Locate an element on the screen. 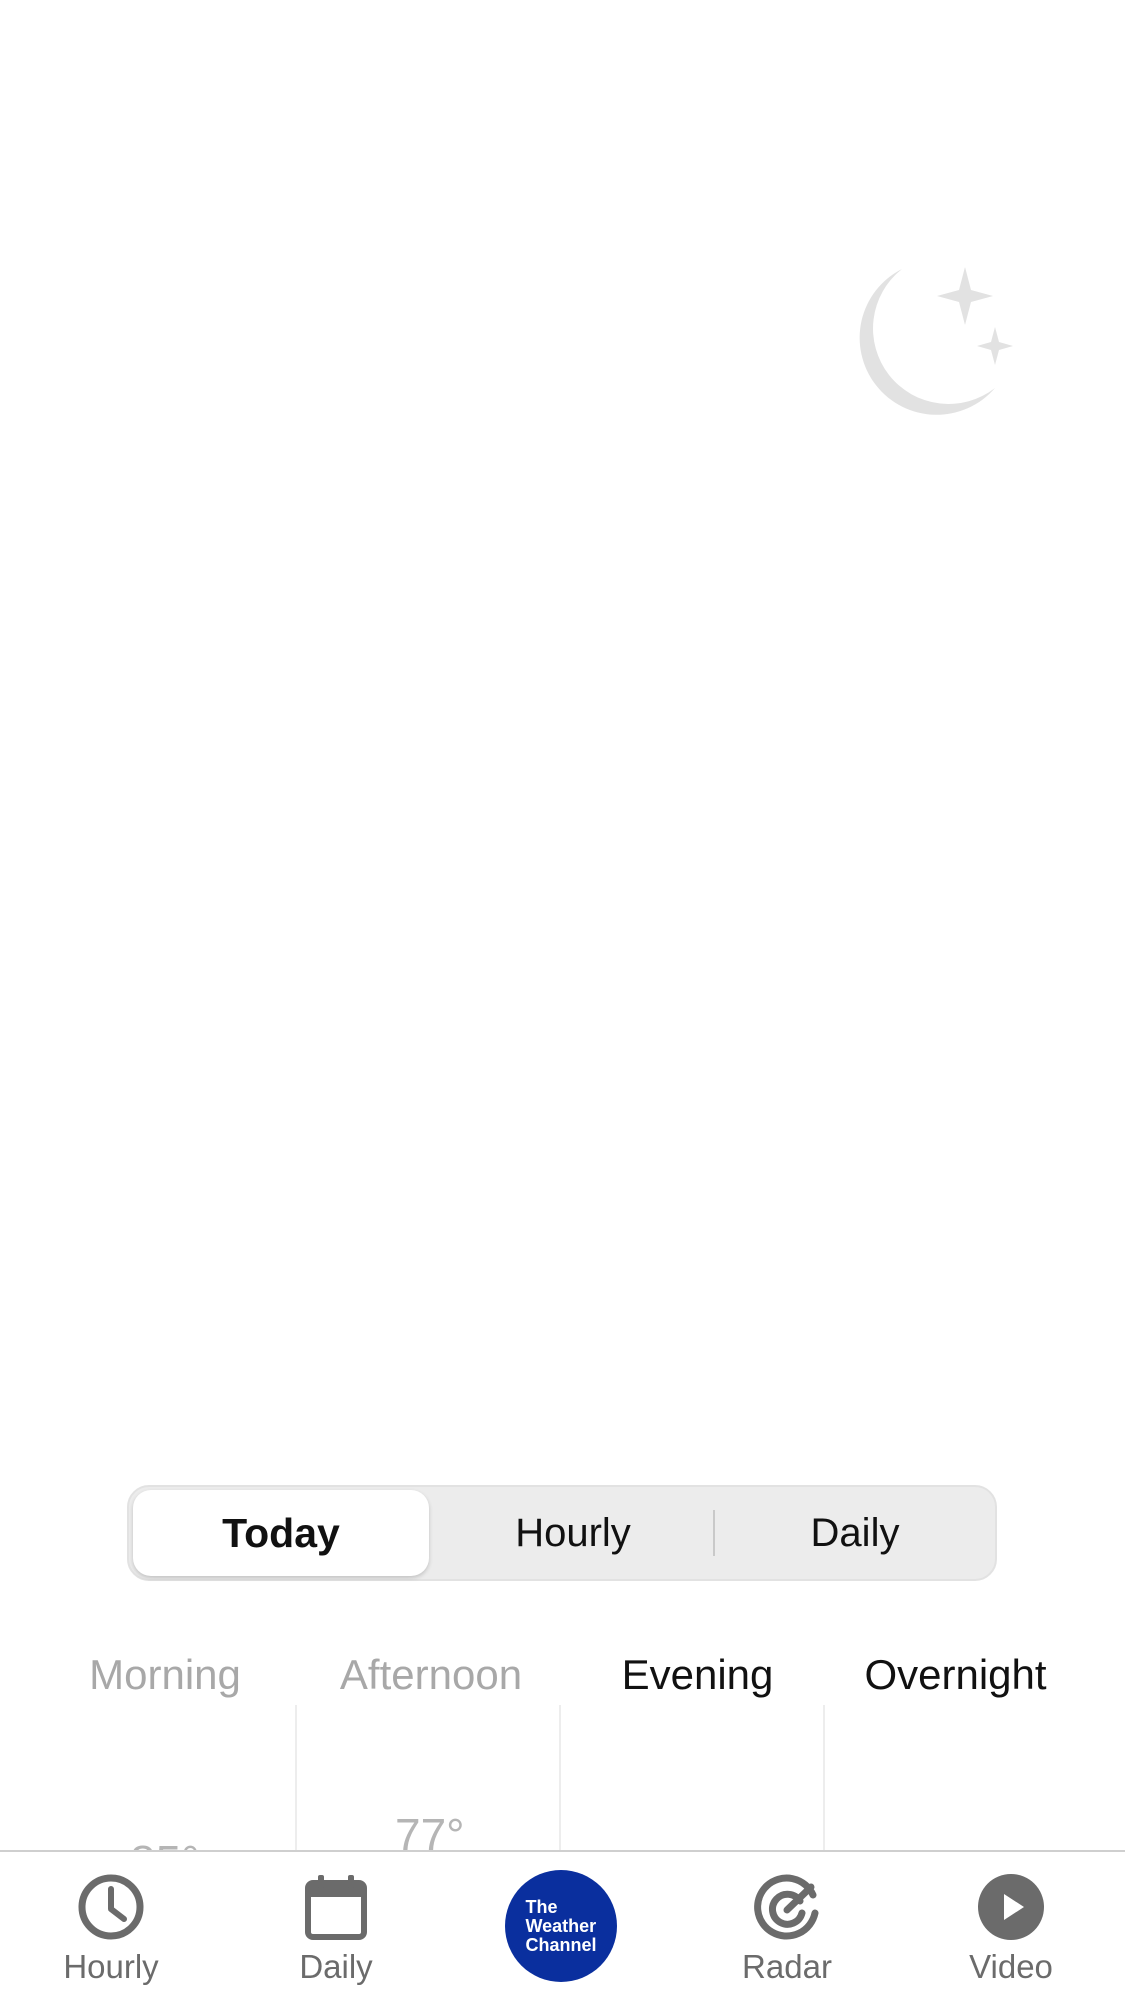 This screenshot has width=1125, height=2001. daypart-overnight: Overnight is located at coordinates (955, 1675).